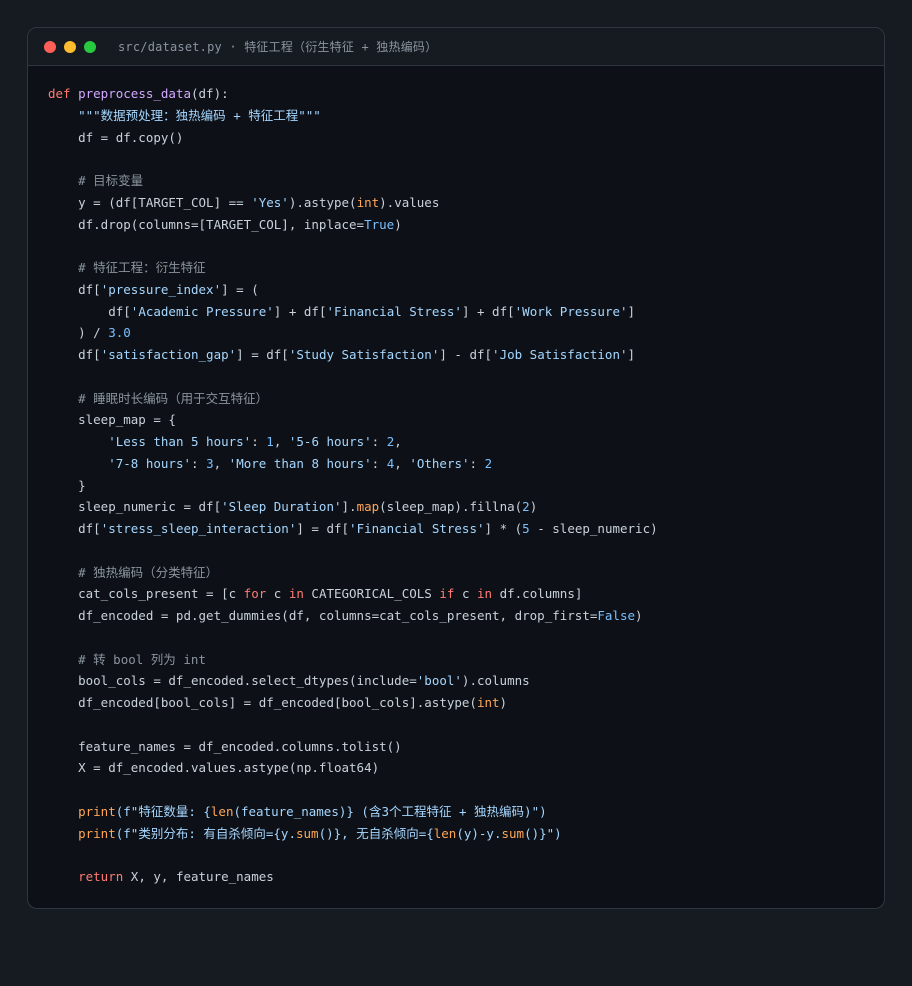 This screenshot has width=912, height=986. Describe the element at coordinates (150, 463) in the screenshot. I see `code-token: '7-8 hours'` at that location.